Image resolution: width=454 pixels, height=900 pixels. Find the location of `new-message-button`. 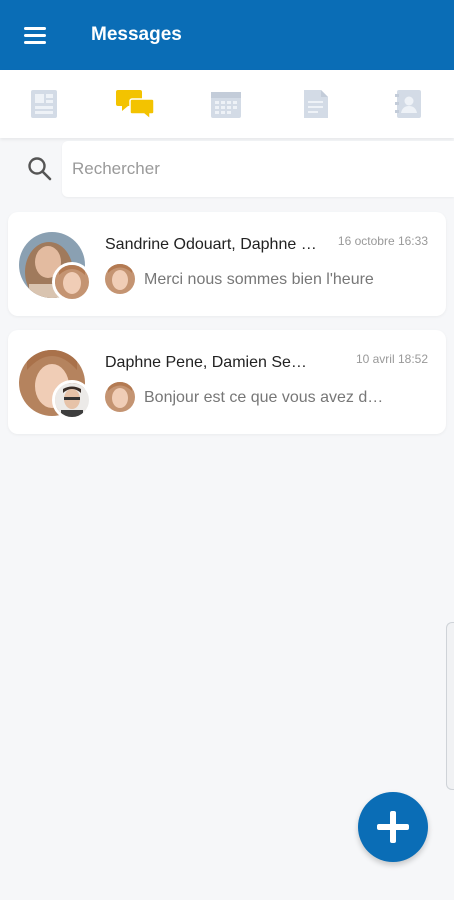

new-message-button is located at coordinates (393, 827).